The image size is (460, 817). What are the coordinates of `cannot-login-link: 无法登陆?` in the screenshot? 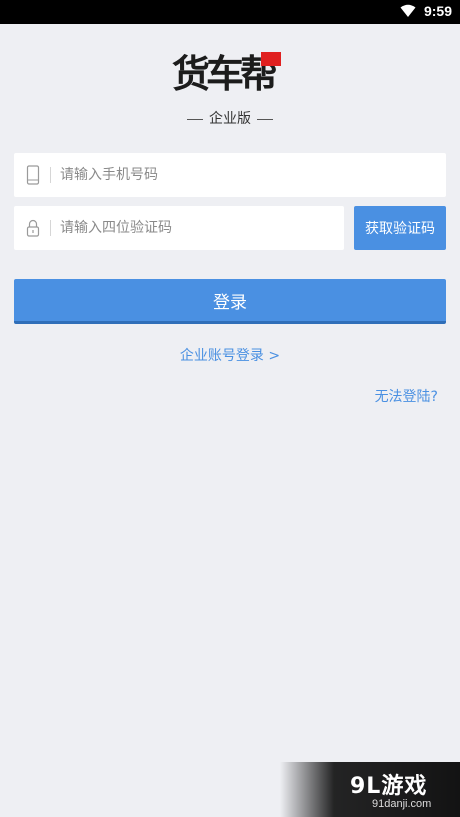 It's located at (406, 396).